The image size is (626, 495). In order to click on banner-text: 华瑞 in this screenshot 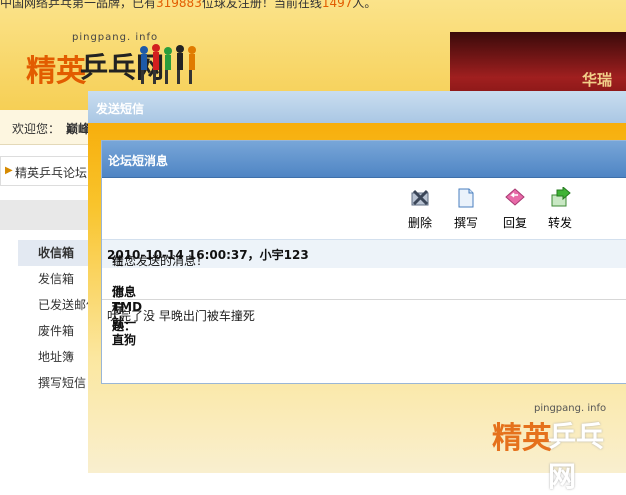, I will do `click(596, 80)`.